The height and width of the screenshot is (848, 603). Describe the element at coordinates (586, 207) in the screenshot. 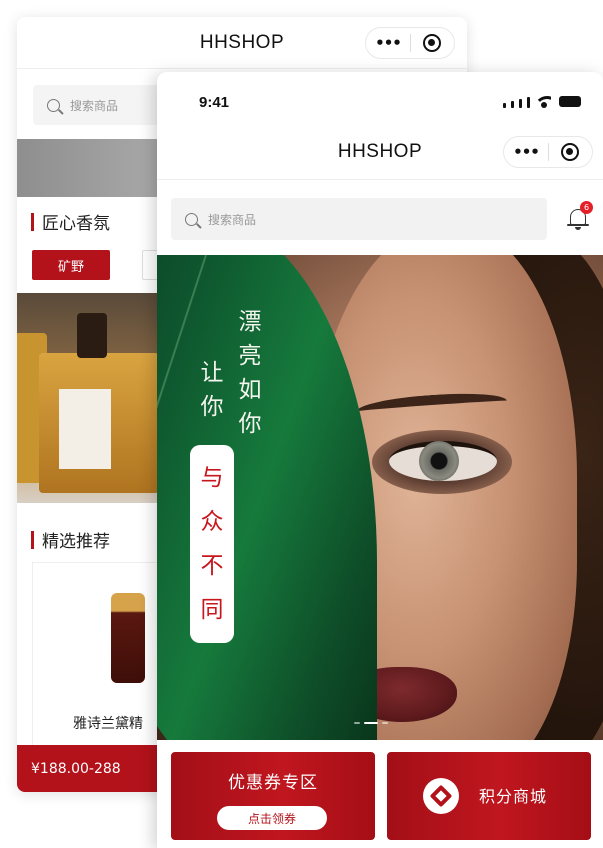

I see `notification-badge: 6` at that location.